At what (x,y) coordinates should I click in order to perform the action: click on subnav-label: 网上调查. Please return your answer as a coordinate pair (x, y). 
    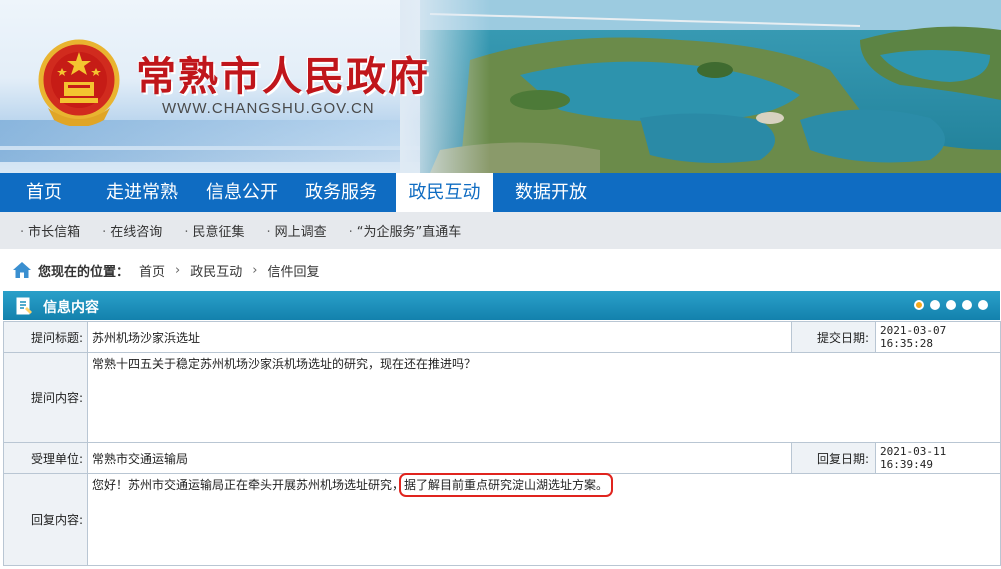
    Looking at the image, I should click on (300, 232).